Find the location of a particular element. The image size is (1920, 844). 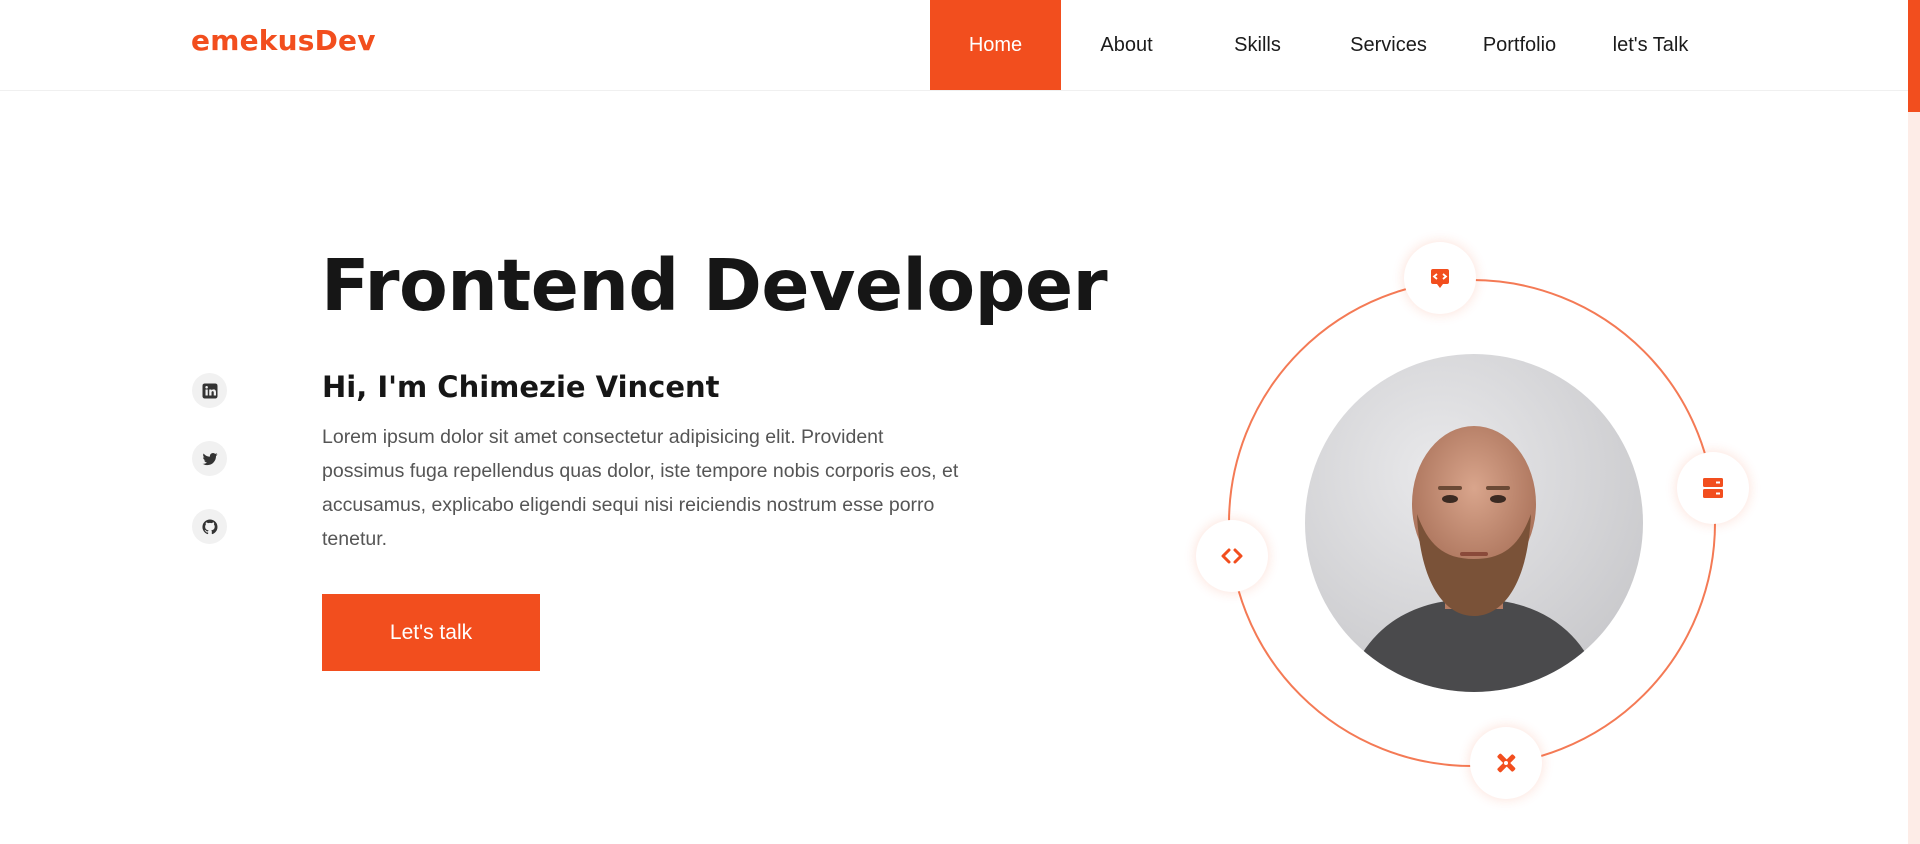

linkedin-icon is located at coordinates (209, 390).